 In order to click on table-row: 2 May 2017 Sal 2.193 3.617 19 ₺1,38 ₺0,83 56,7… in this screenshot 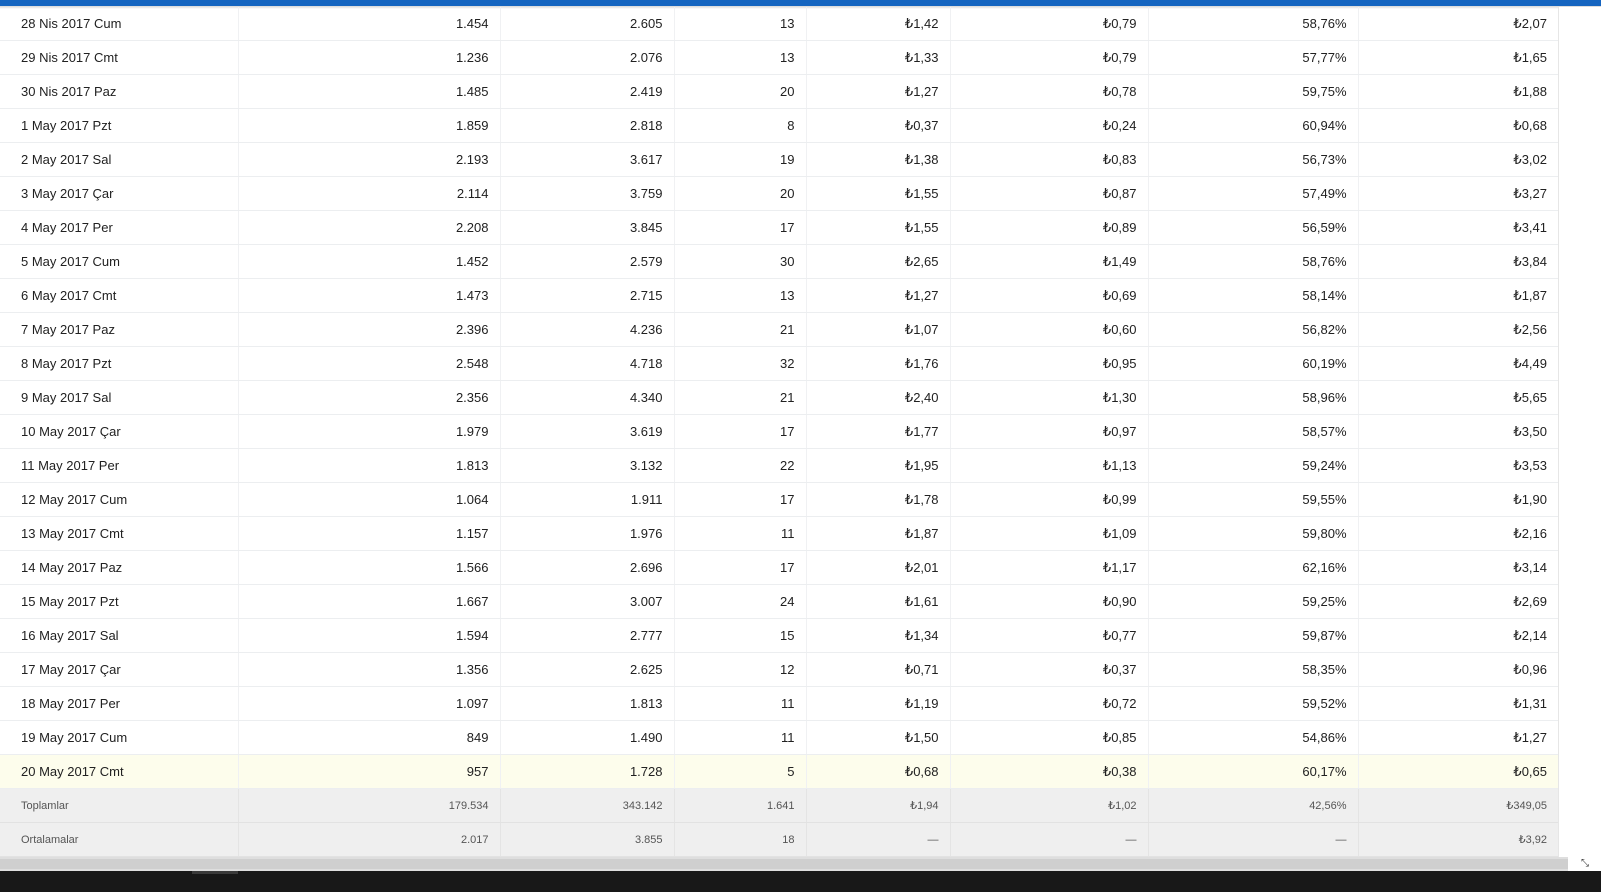, I will do `click(779, 159)`.